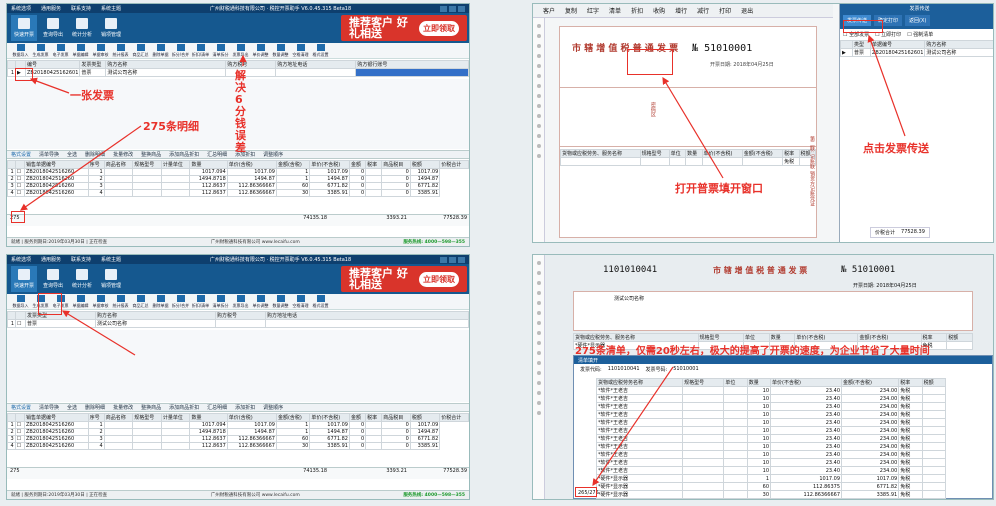  Describe the element at coordinates (72, 407) in the screenshot. I see `select-all-button-2: 全选` at that location.